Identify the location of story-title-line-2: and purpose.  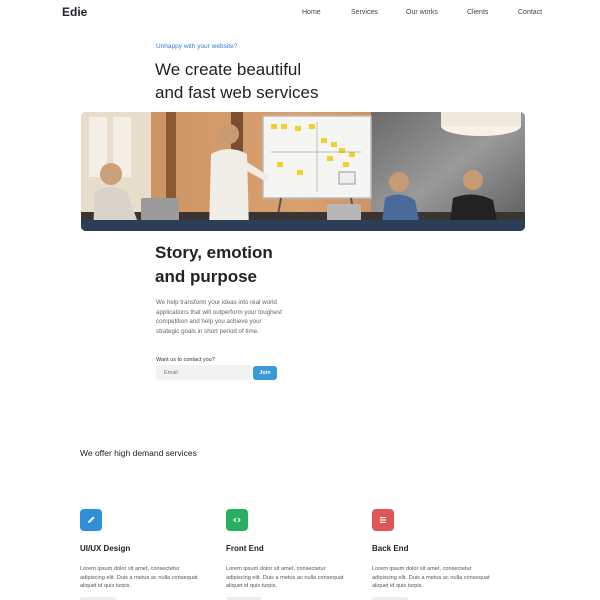
(206, 276).